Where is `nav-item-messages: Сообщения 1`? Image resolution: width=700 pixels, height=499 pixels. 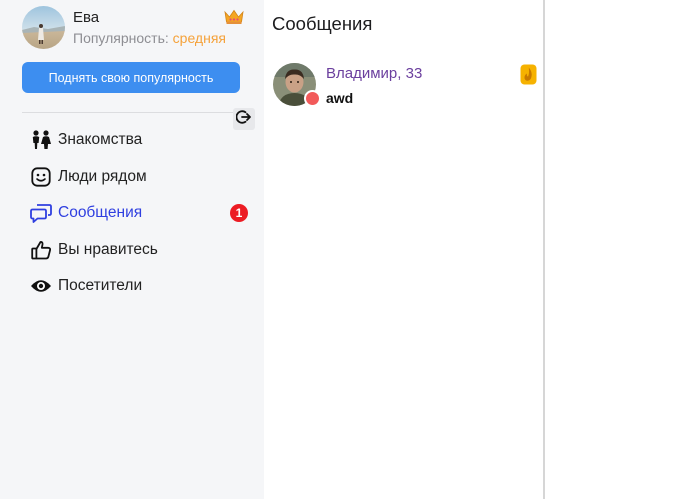
nav-item-messages: Сообщения 1 is located at coordinates (140, 213).